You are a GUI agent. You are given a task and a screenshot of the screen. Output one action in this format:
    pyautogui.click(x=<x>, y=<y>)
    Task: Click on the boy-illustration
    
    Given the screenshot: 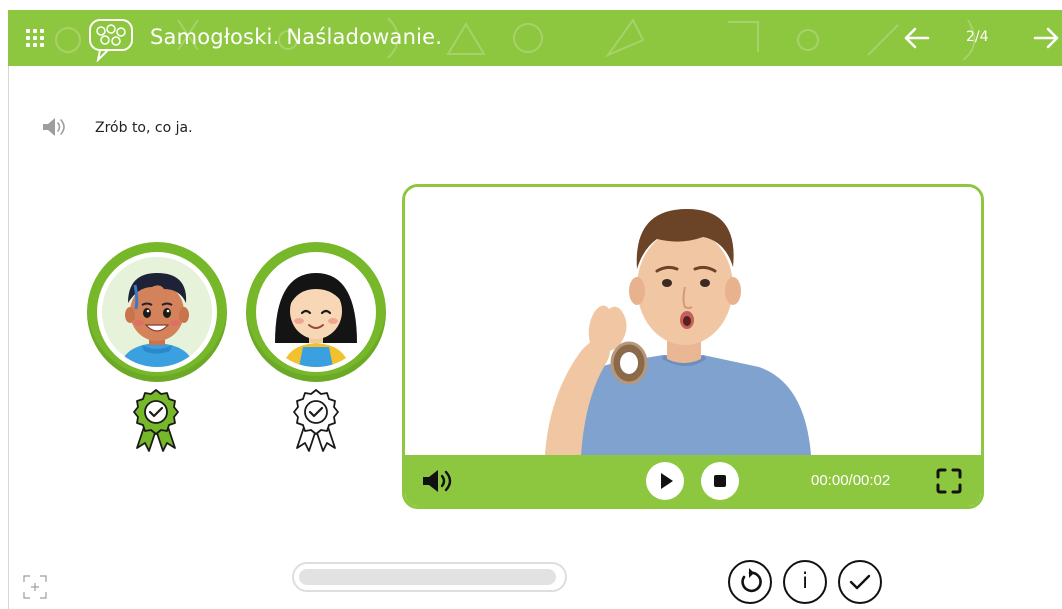 What is the action you would take?
    pyautogui.click(x=157, y=312)
    